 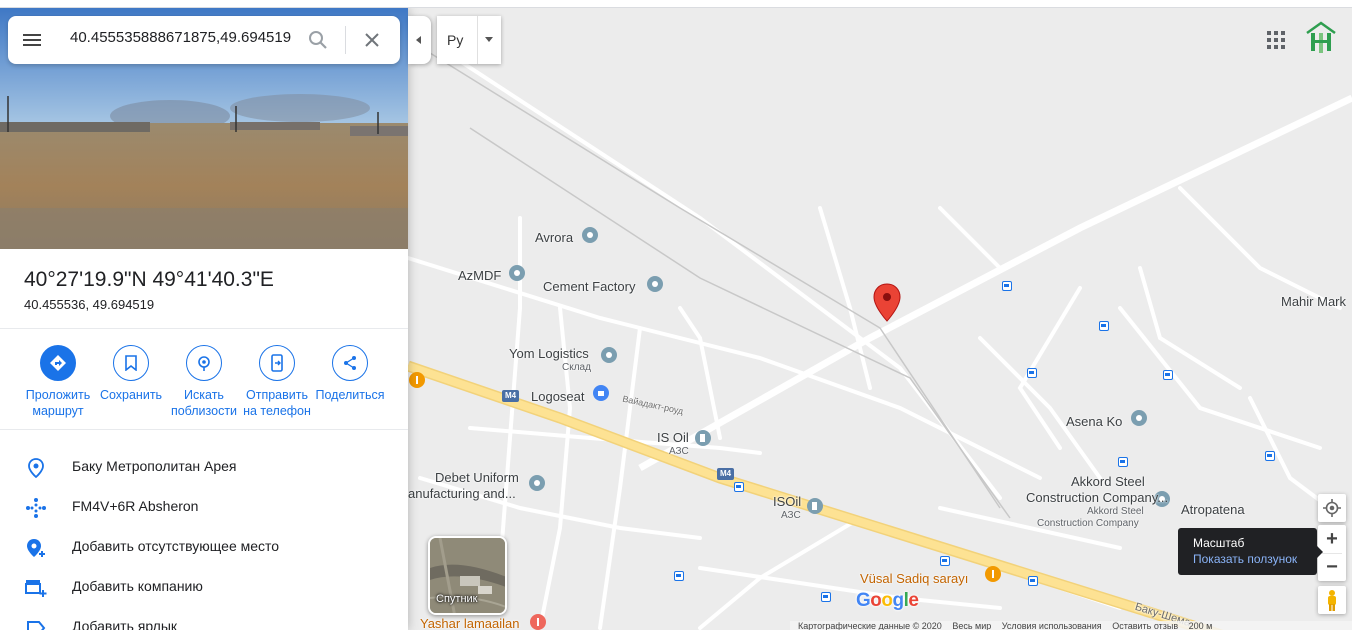 What do you see at coordinates (1052, 625) in the screenshot?
I see `terms-link: Условия использования` at bounding box center [1052, 625].